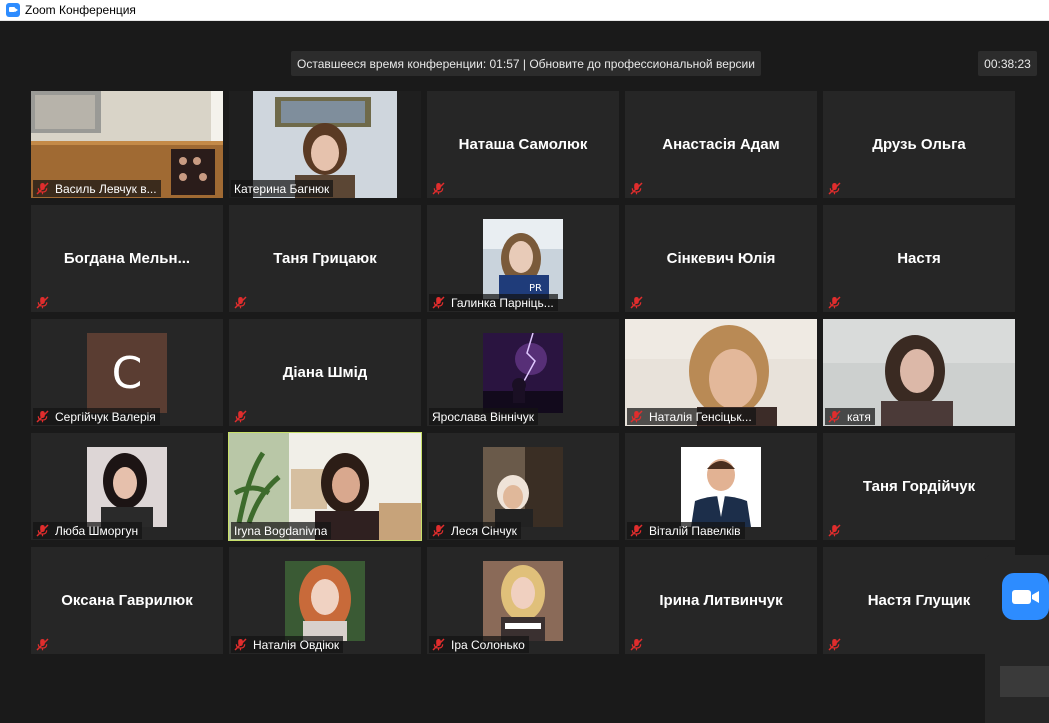 This screenshot has height=723, width=1049. I want to click on participant-tile: Друзь Ольга, so click(919, 144).